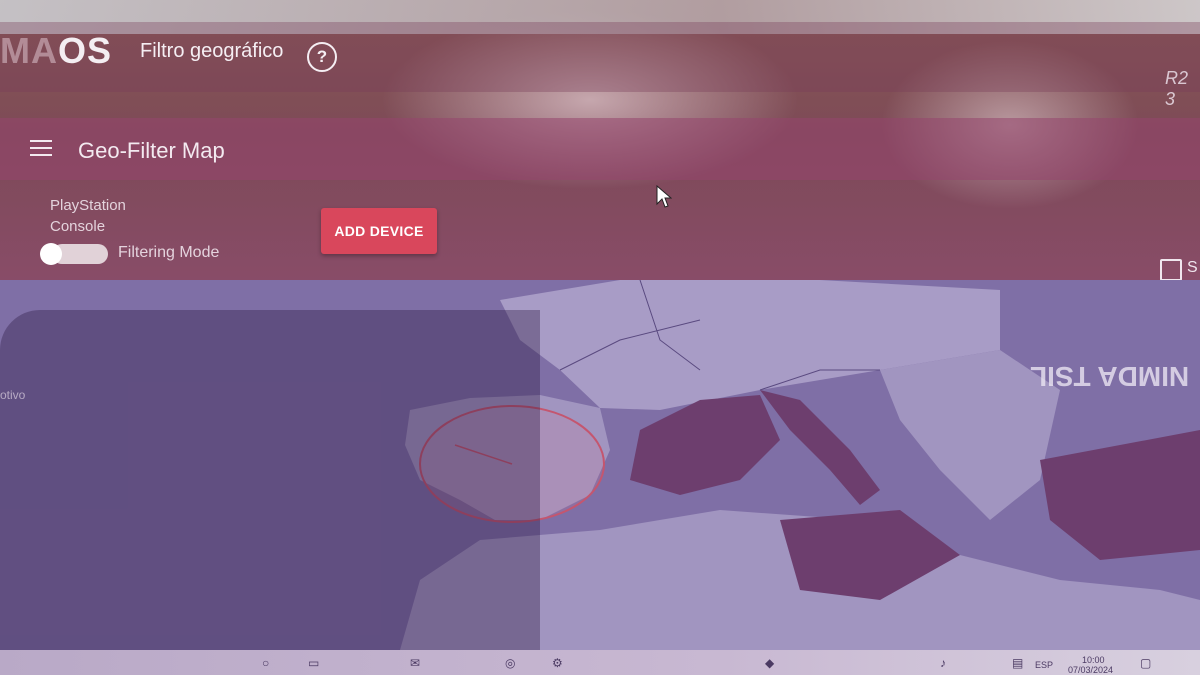  I want to click on subbar-title: Geo-Filter Map, so click(151, 150).